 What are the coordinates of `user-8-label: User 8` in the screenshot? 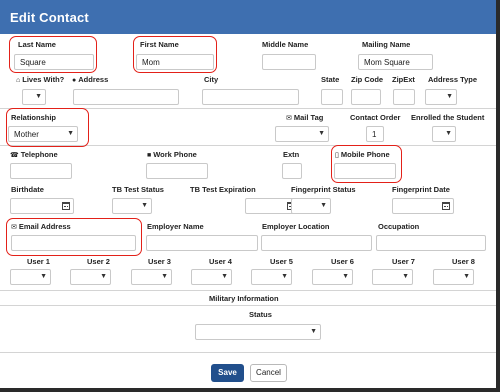 It's located at (463, 261).